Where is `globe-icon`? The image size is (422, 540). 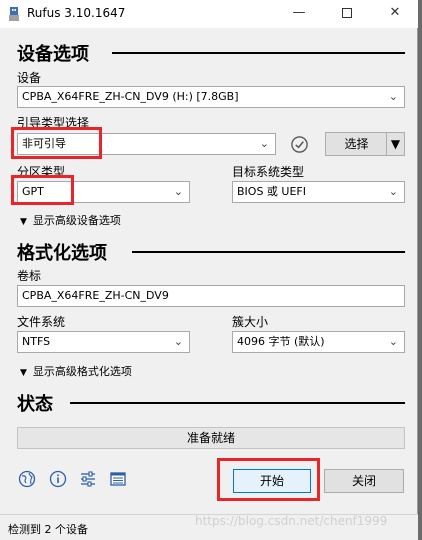 globe-icon is located at coordinates (27, 479).